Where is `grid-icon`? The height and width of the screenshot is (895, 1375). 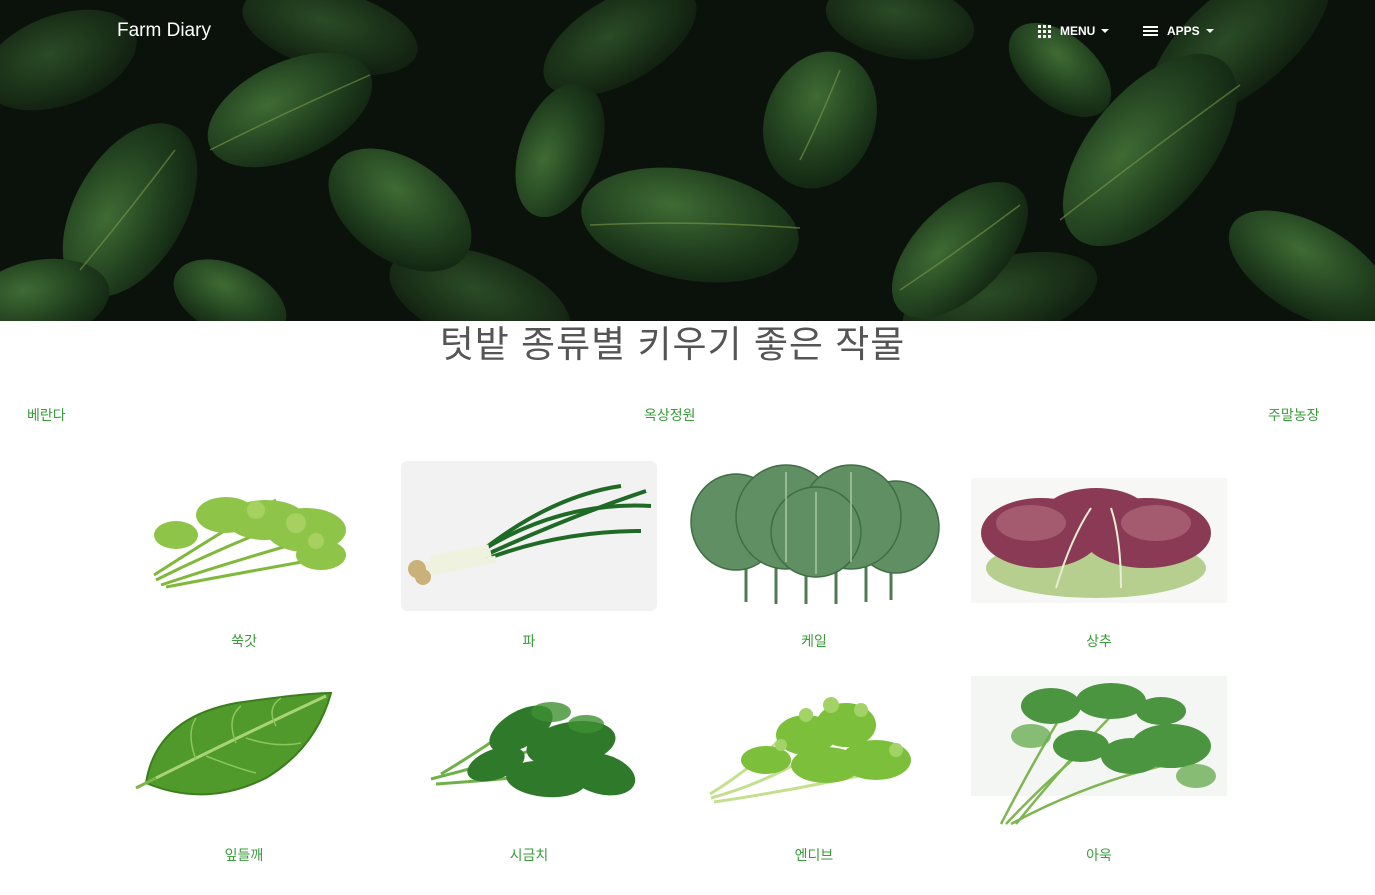
grid-icon is located at coordinates (1044, 31).